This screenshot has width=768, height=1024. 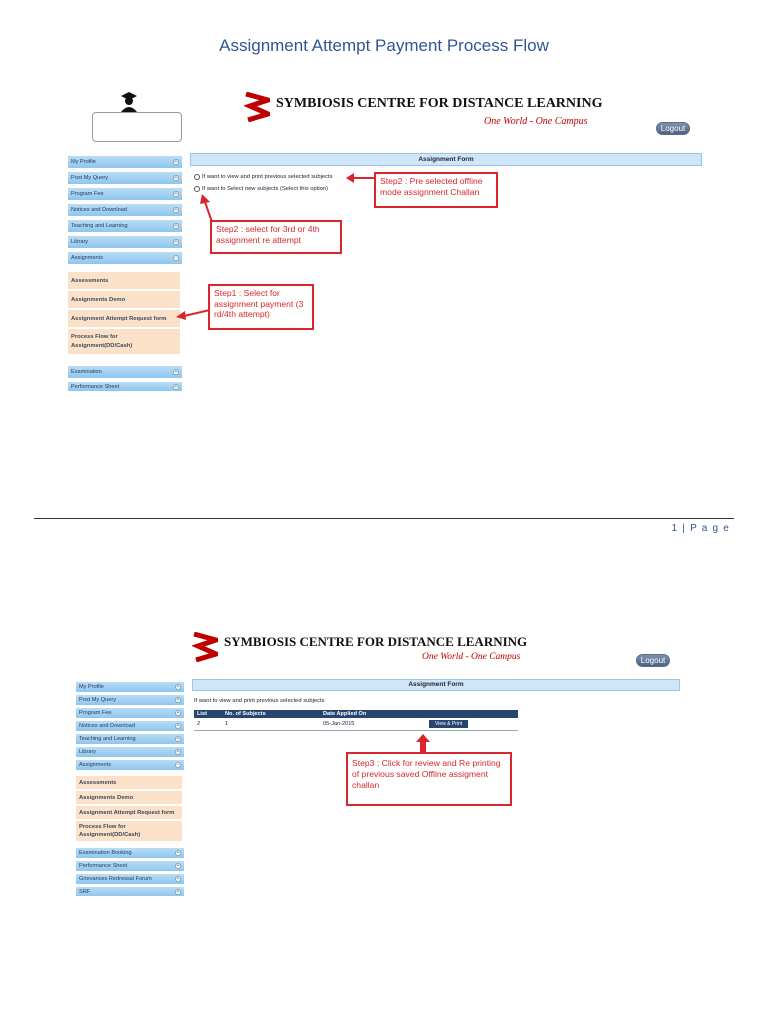 What do you see at coordinates (373, 724) in the screenshot?
I see `cell-date: 05-Jan-2015` at bounding box center [373, 724].